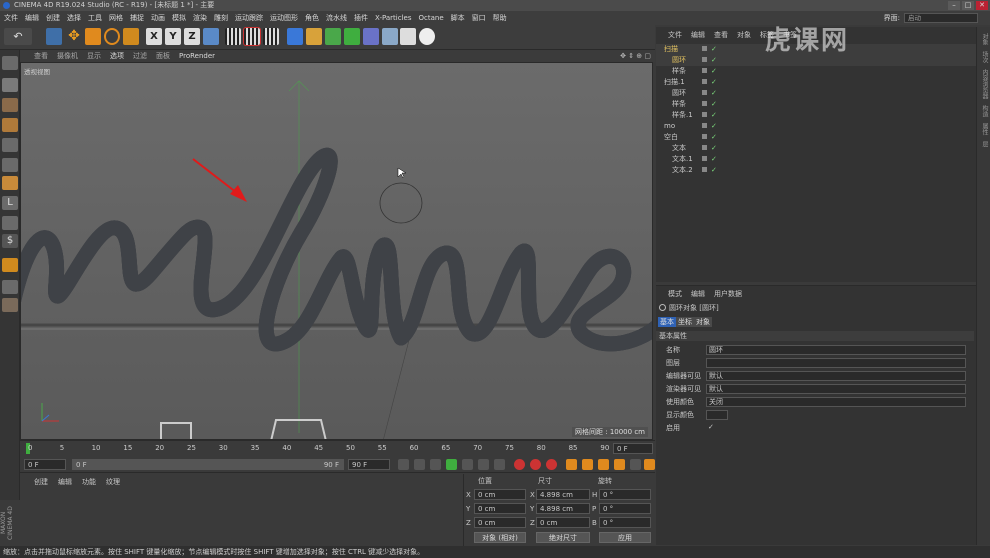  Describe the element at coordinates (371, 36) in the screenshot. I see `deformer-icon` at that location.